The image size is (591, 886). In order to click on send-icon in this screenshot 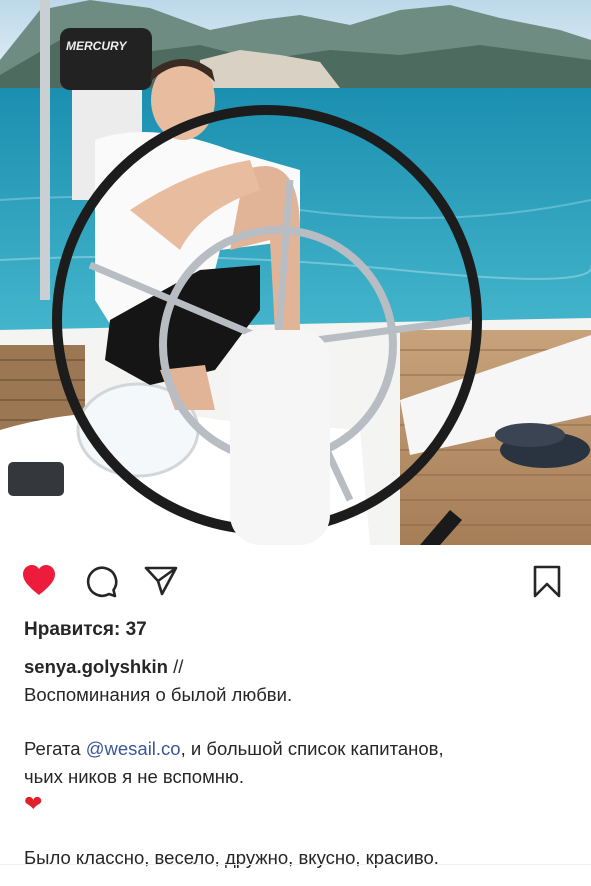, I will do `click(161, 581)`.